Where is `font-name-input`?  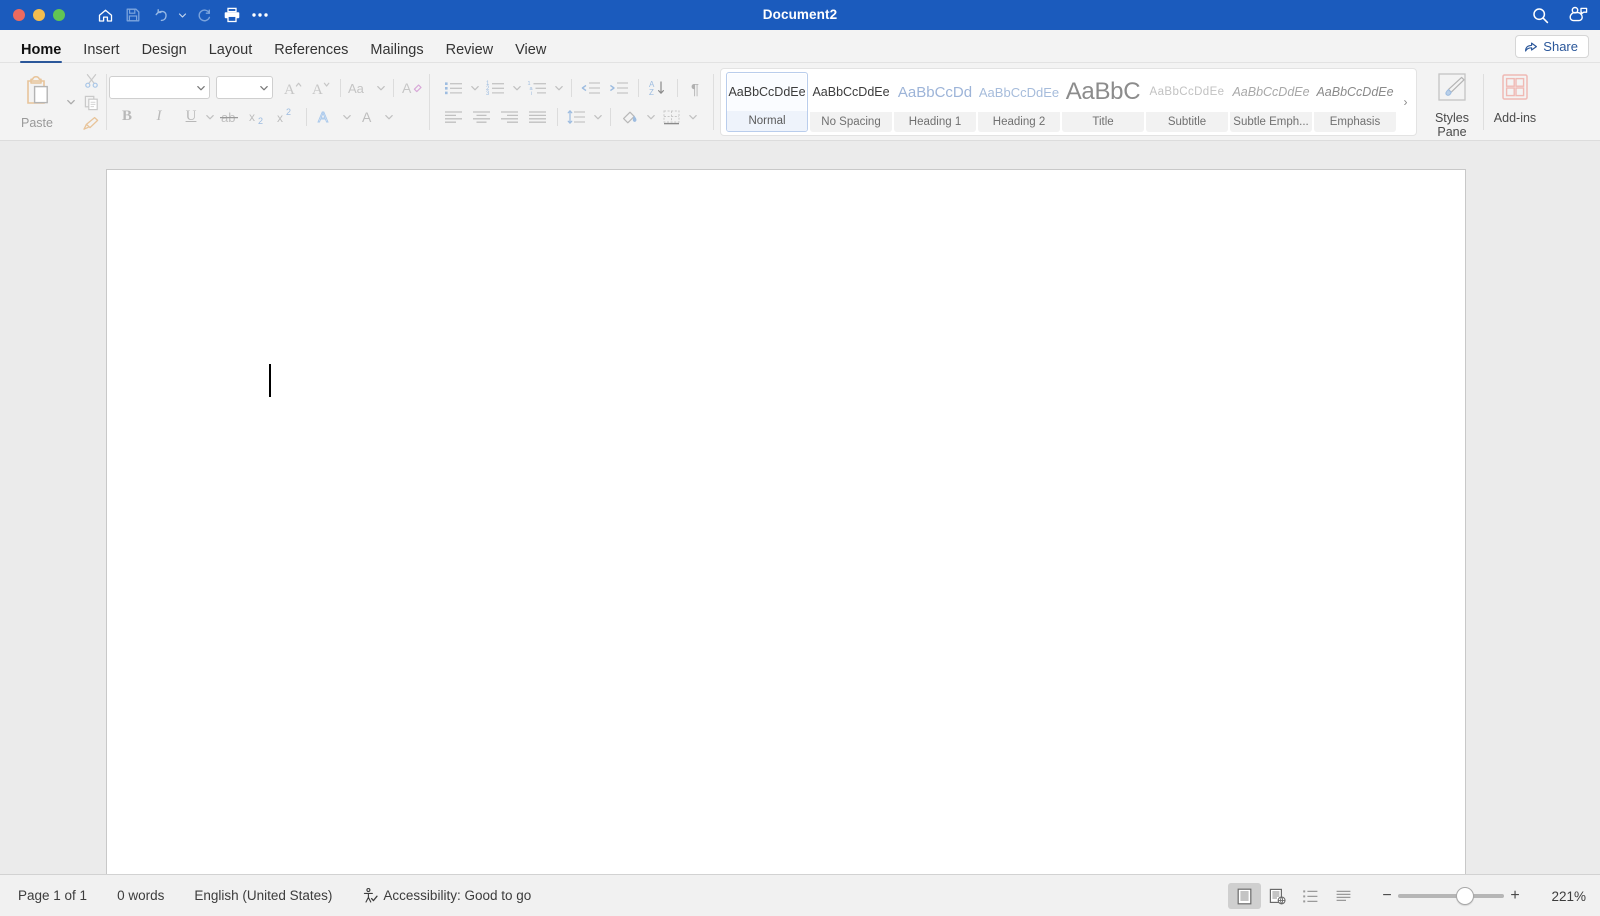 font-name-input is located at coordinates (159, 87).